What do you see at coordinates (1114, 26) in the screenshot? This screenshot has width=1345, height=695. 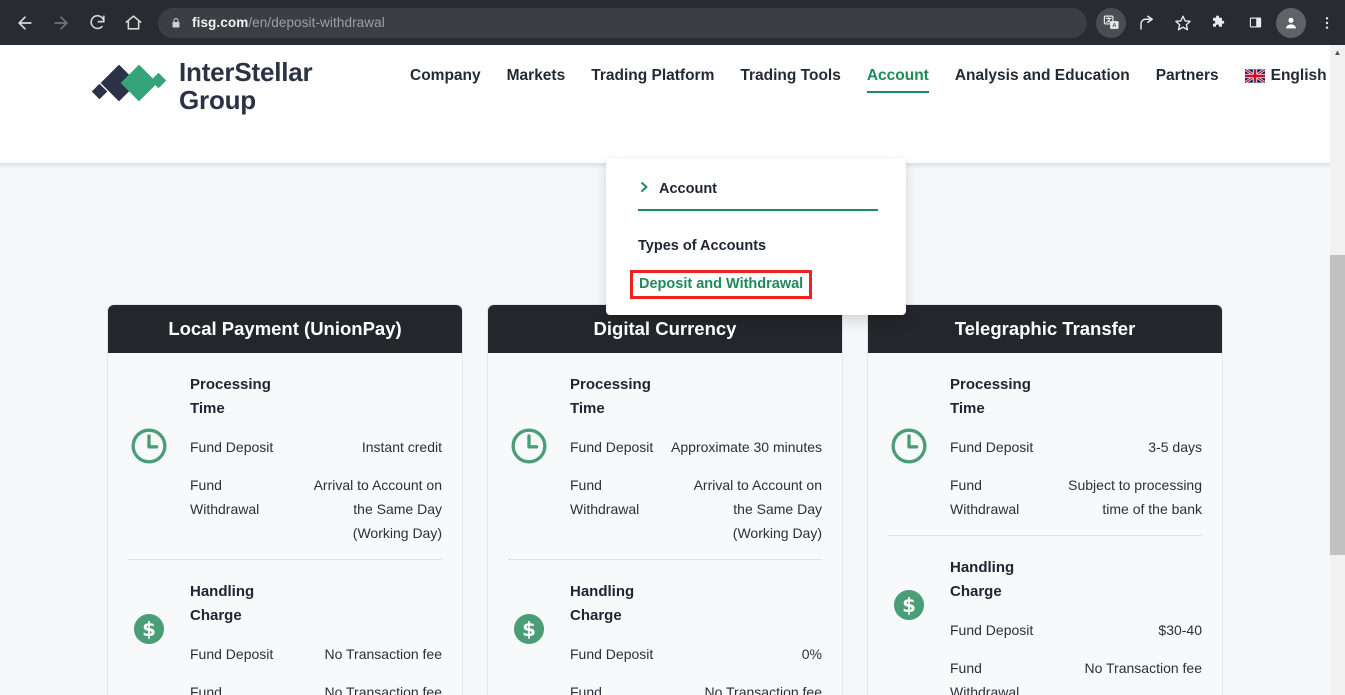 I see `svg-text: A` at bounding box center [1114, 26].